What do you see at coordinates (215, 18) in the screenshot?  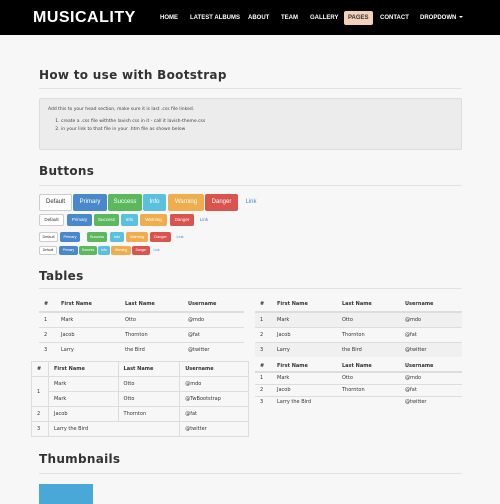 I see `nav-latest-albums: LATEST ALBUMS` at bounding box center [215, 18].